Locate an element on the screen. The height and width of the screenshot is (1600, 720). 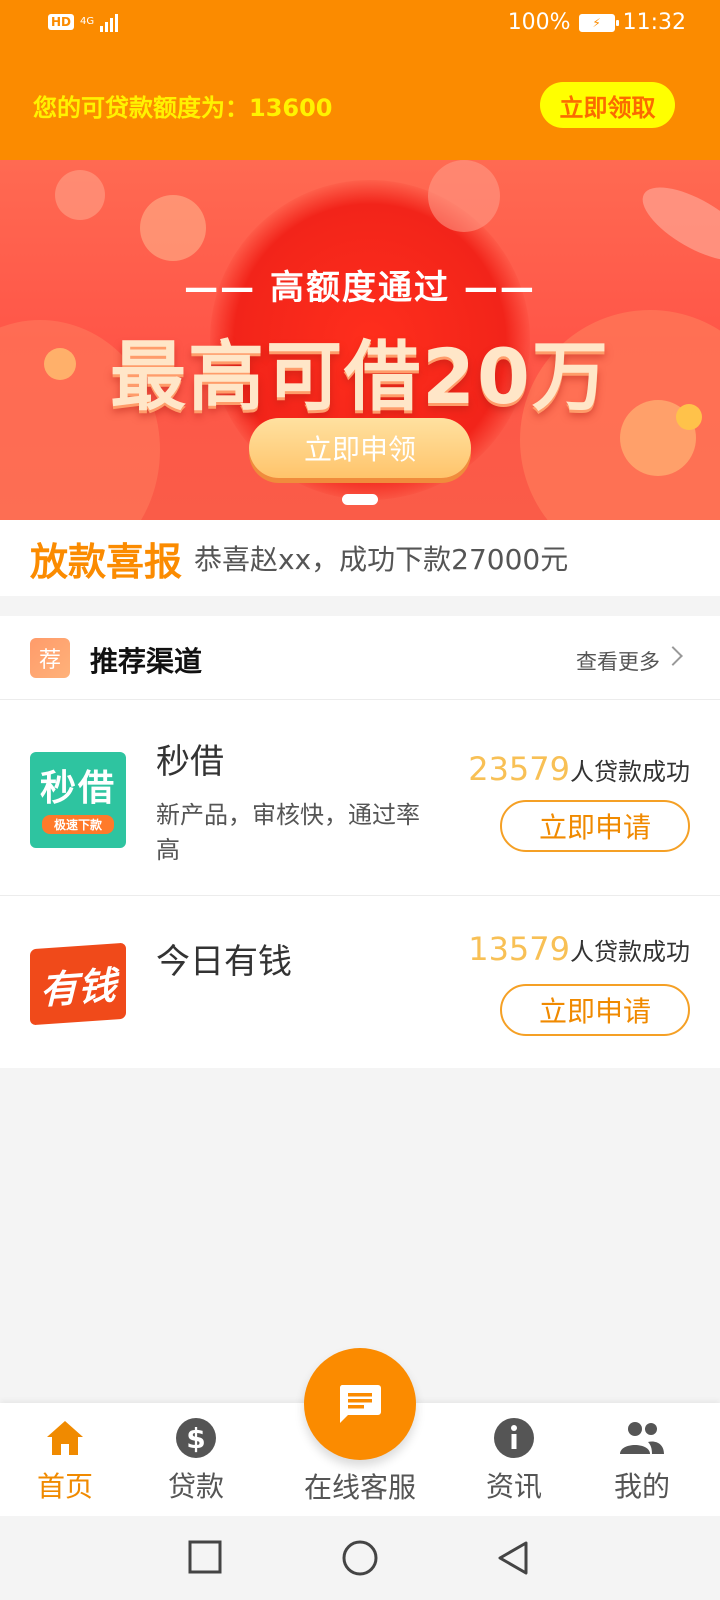
chat-icon is located at coordinates (360, 1404).